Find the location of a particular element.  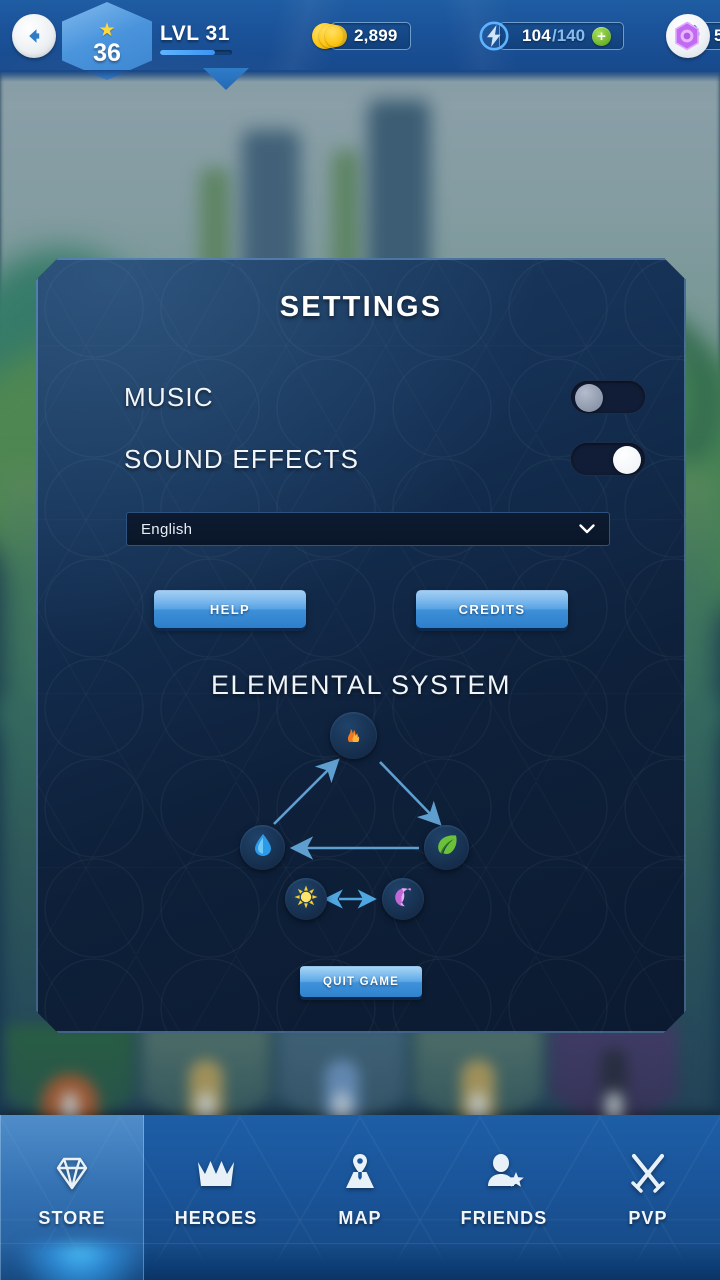

energy-count: 104 is located at coordinates (536, 35).